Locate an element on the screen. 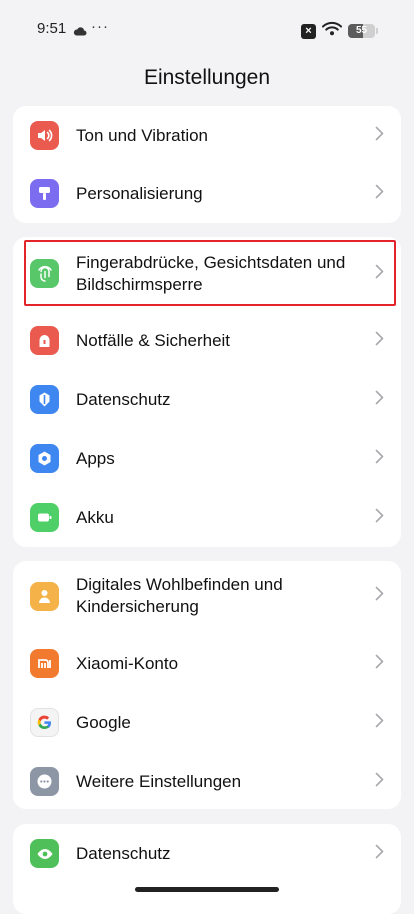  privacy-icon is located at coordinates (44, 399).